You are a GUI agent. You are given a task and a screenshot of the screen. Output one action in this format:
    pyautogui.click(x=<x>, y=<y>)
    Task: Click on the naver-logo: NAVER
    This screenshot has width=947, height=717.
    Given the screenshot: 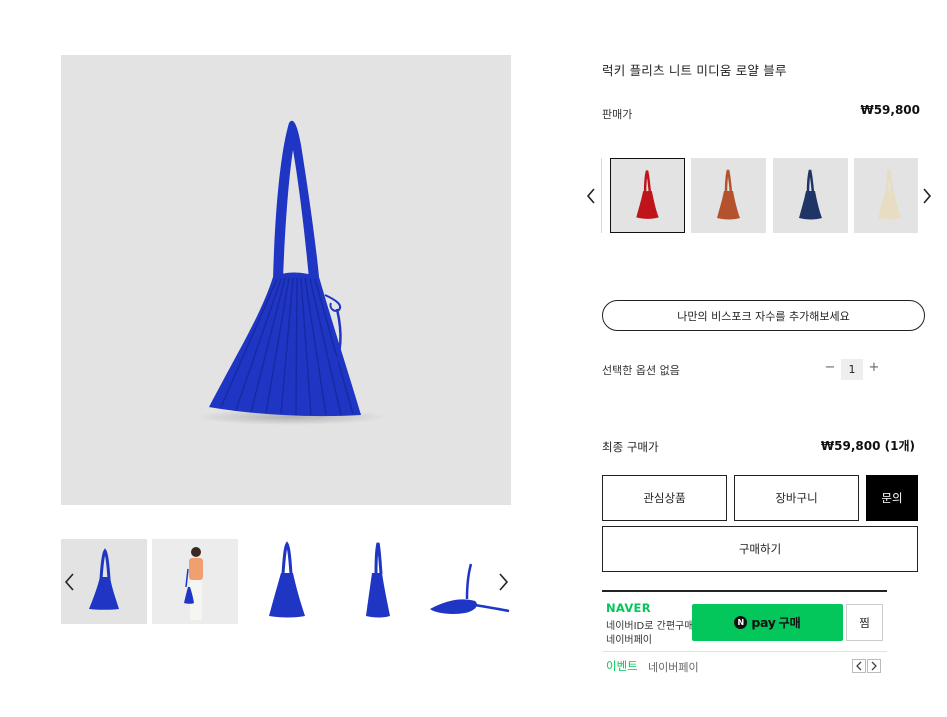 What is the action you would take?
    pyautogui.click(x=628, y=608)
    